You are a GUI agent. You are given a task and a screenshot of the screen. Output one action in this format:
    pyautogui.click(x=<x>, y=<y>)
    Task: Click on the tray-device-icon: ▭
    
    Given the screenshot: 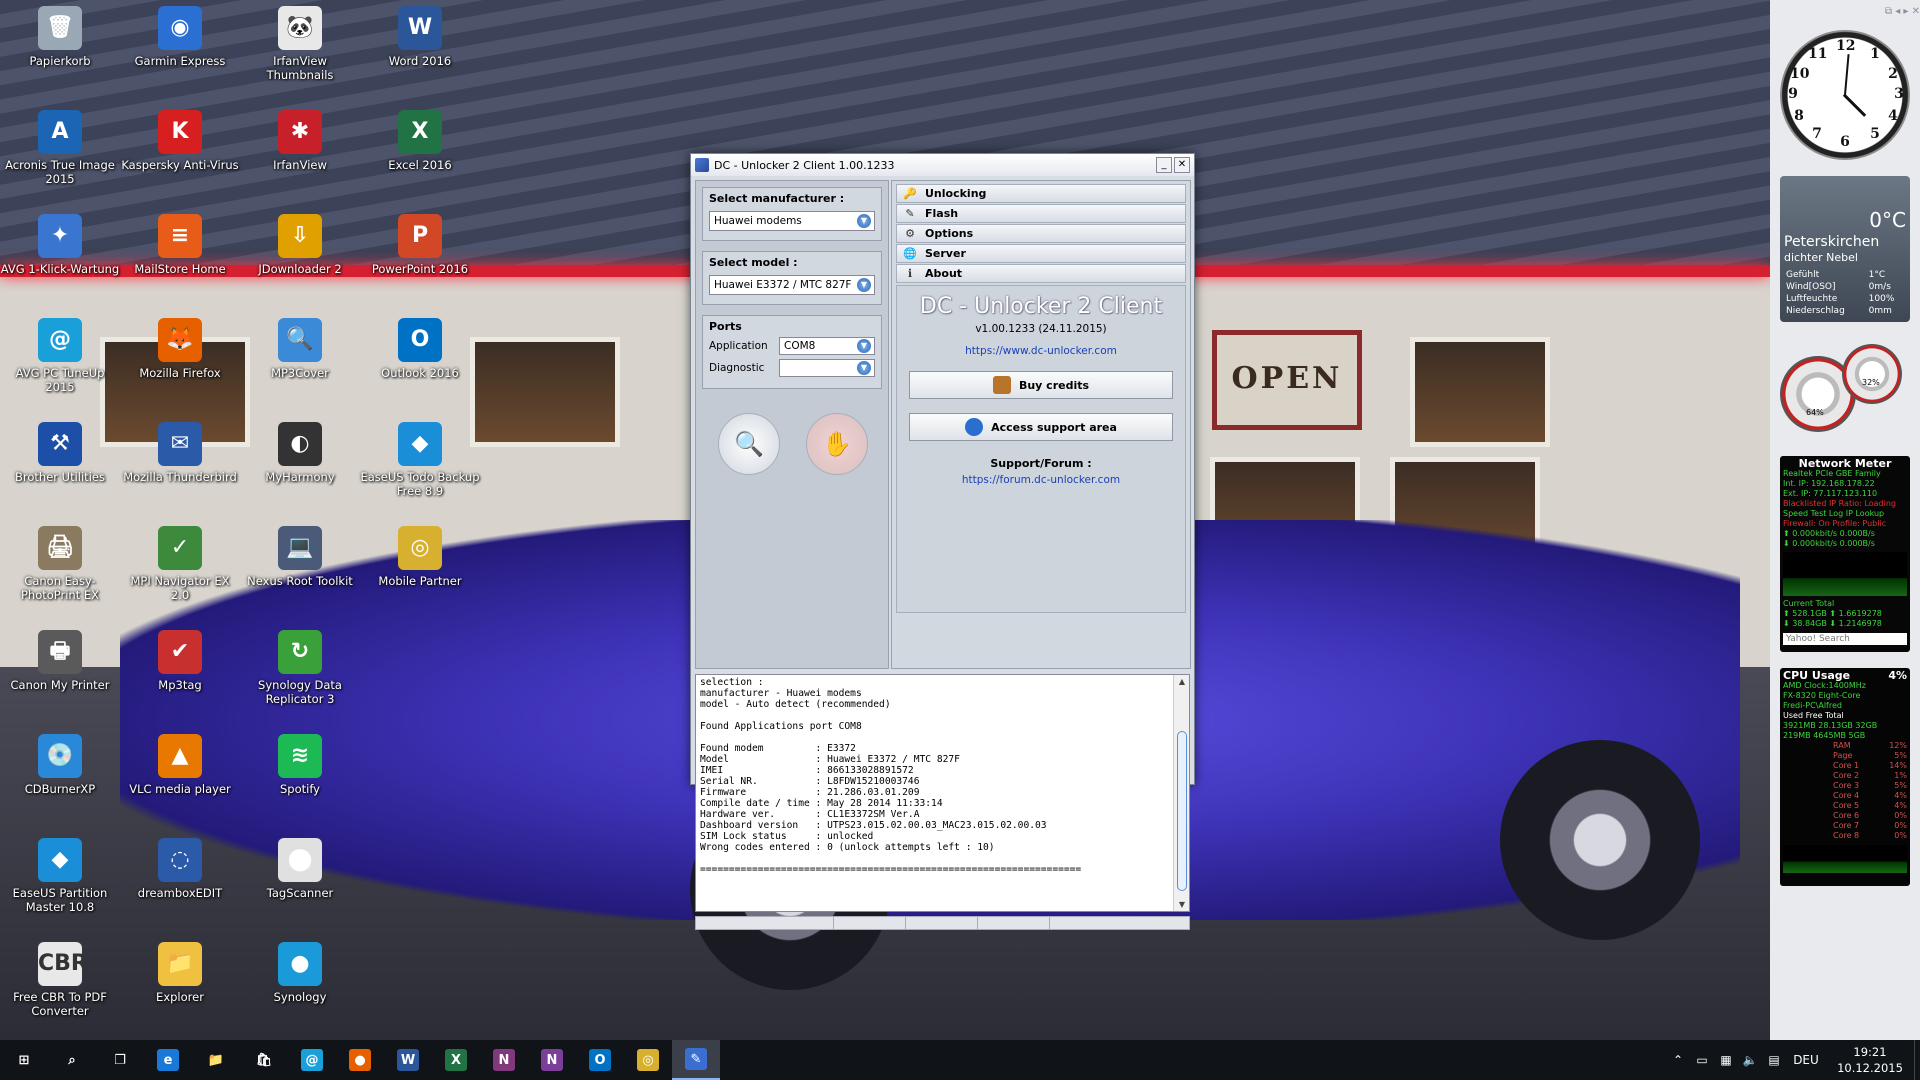 What is the action you would take?
    pyautogui.click(x=1702, y=1060)
    